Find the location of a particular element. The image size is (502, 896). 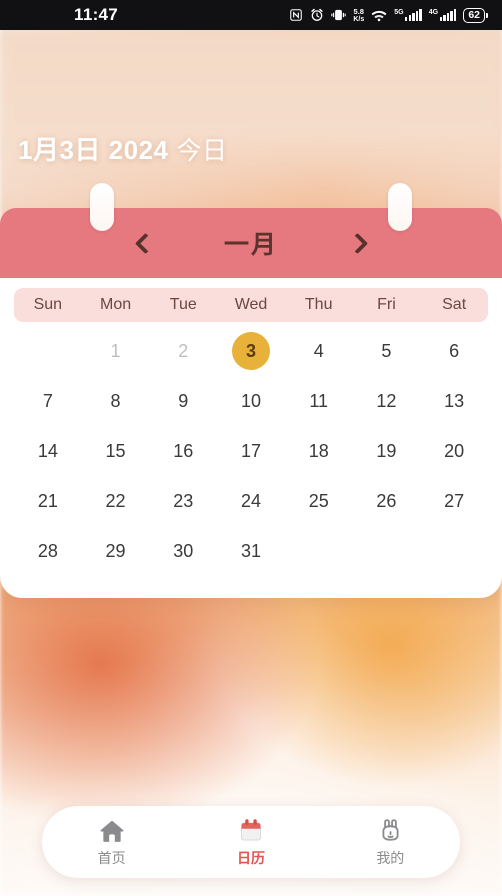

calendar-day-number: 18 is located at coordinates (318, 450).